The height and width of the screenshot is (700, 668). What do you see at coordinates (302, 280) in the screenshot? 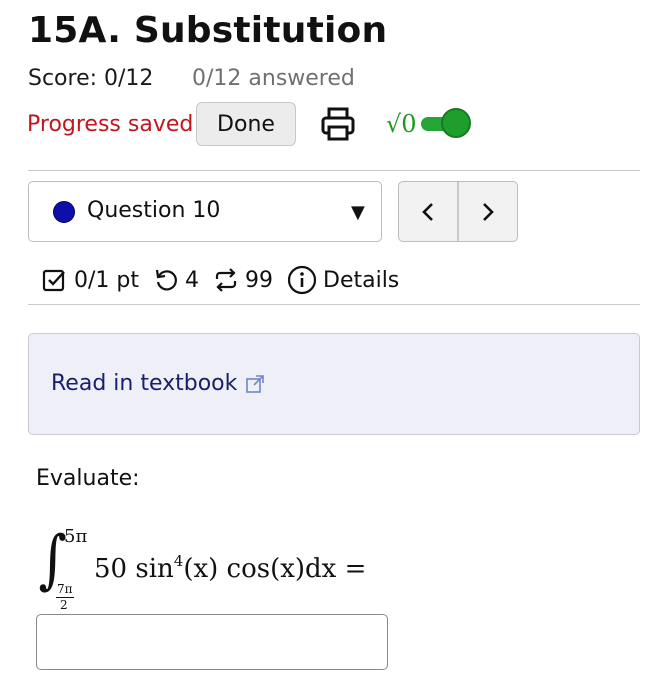
I see `info-icon` at bounding box center [302, 280].